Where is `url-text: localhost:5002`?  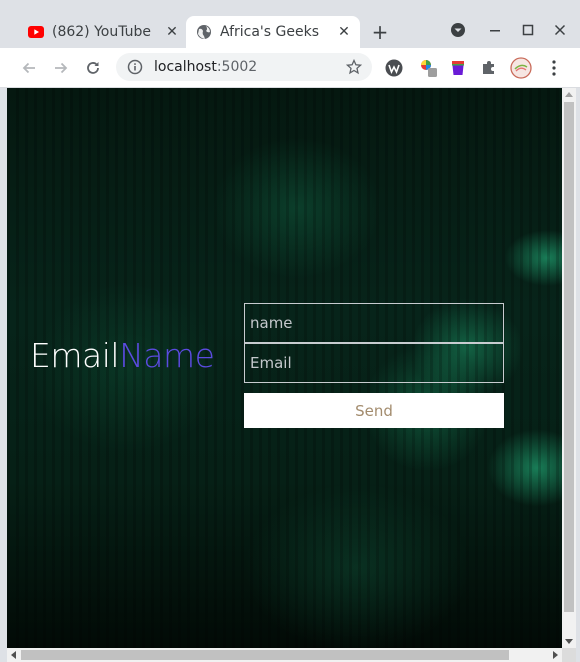
url-text: localhost:5002 is located at coordinates (206, 67).